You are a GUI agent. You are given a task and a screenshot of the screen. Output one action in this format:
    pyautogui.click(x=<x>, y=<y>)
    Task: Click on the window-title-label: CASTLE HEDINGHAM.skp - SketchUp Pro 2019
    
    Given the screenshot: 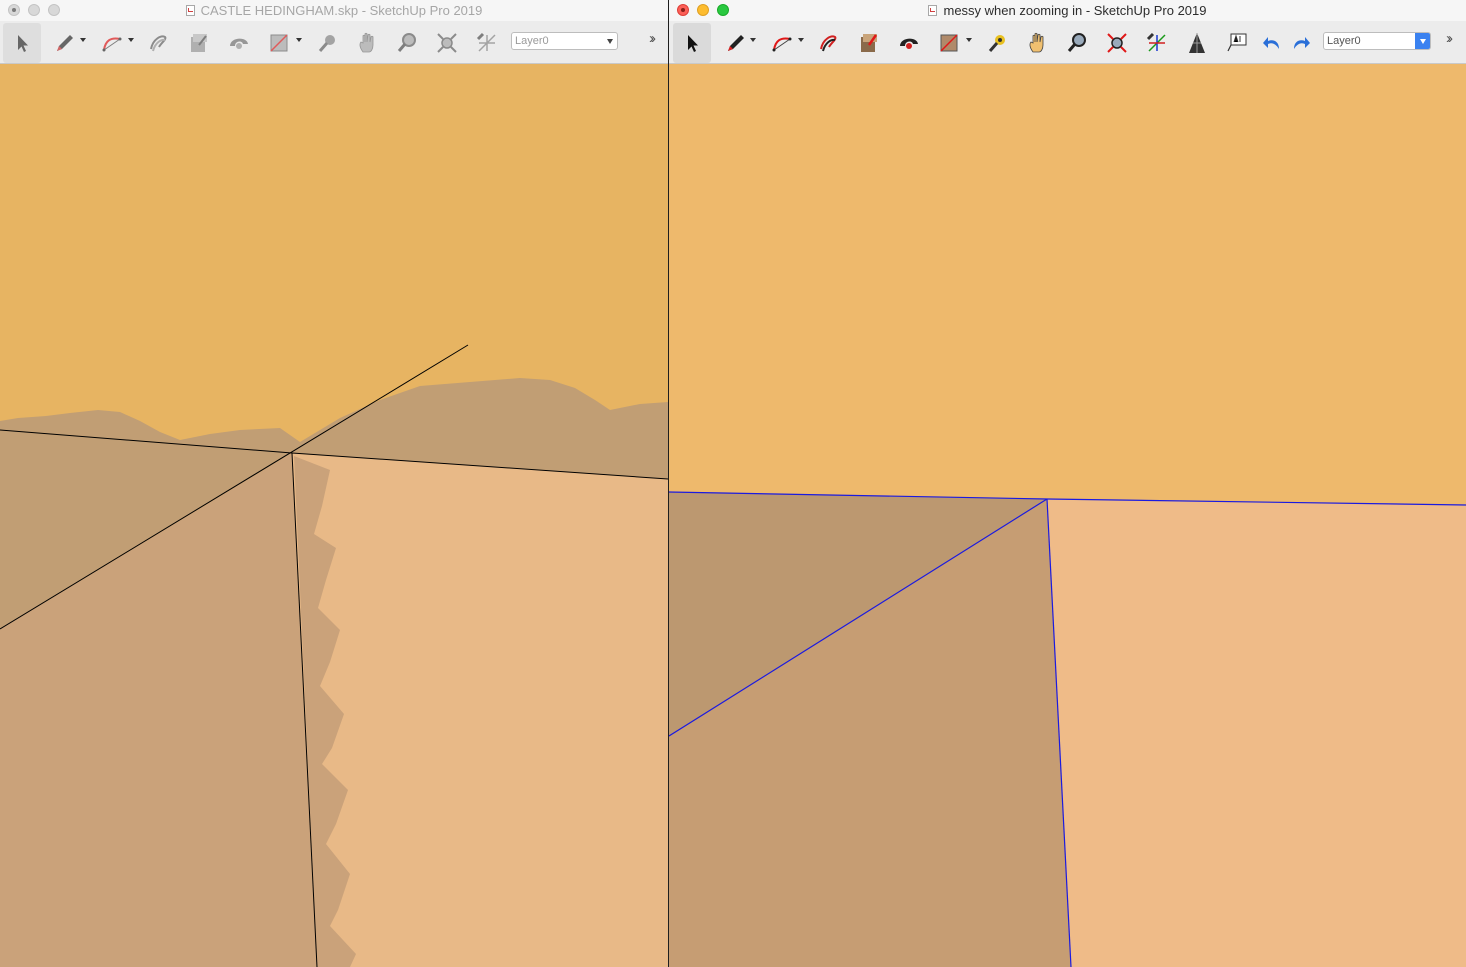 What is the action you would take?
    pyautogui.click(x=341, y=10)
    